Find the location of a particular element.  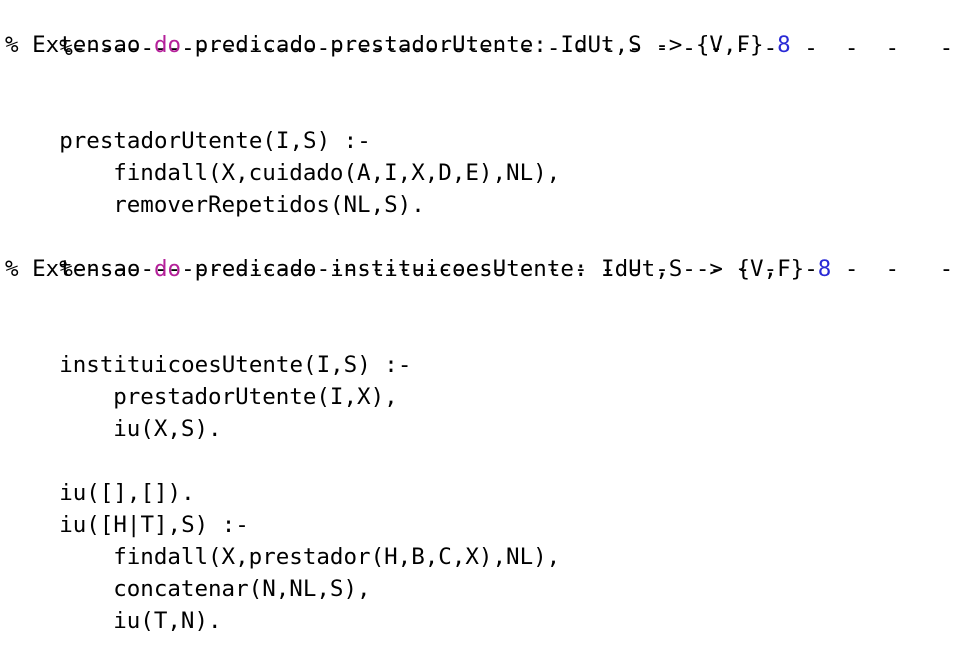

rule-body-line: findall(X,prestador(H,B,C,X),NL), is located at coordinates (282, 539).